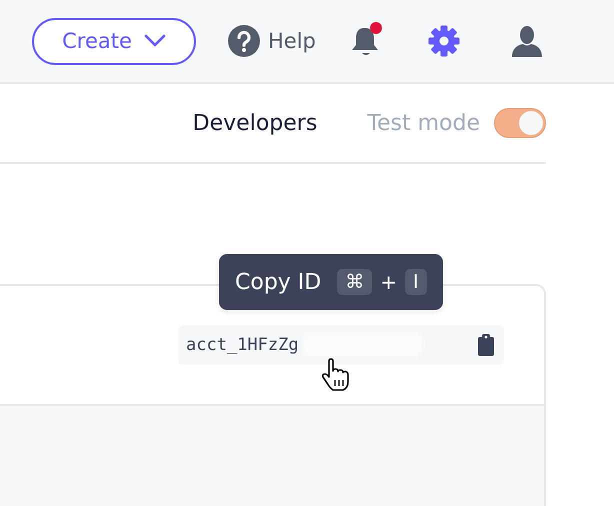  Describe the element at coordinates (114, 41) in the screenshot. I see `create-button: Create` at that location.